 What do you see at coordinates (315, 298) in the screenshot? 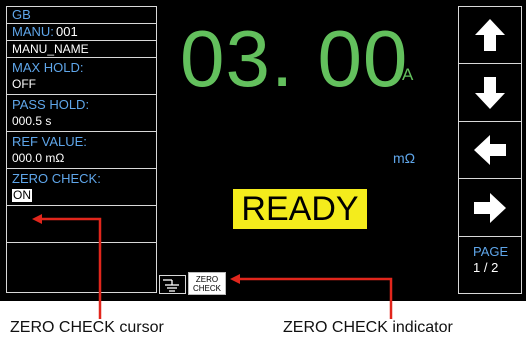
I see `indicator-callout-line` at bounding box center [315, 298].